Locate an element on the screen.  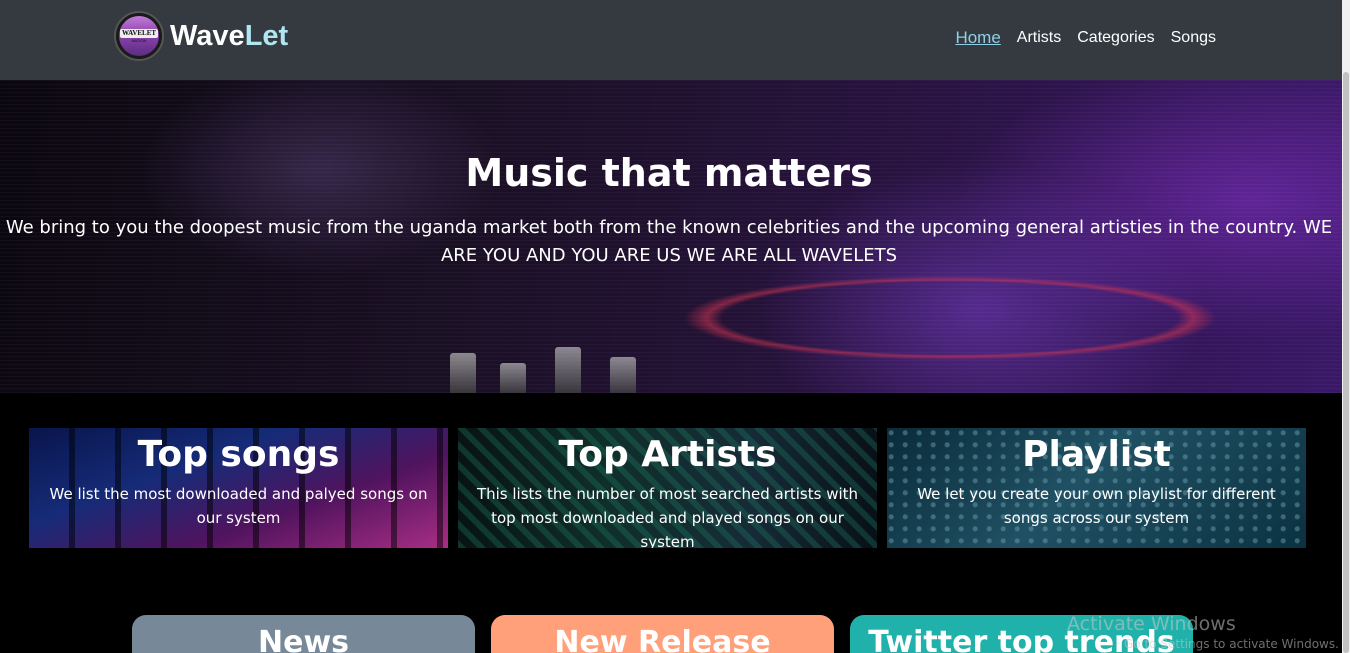
section-card-new-release: New Release is located at coordinates (662, 634).